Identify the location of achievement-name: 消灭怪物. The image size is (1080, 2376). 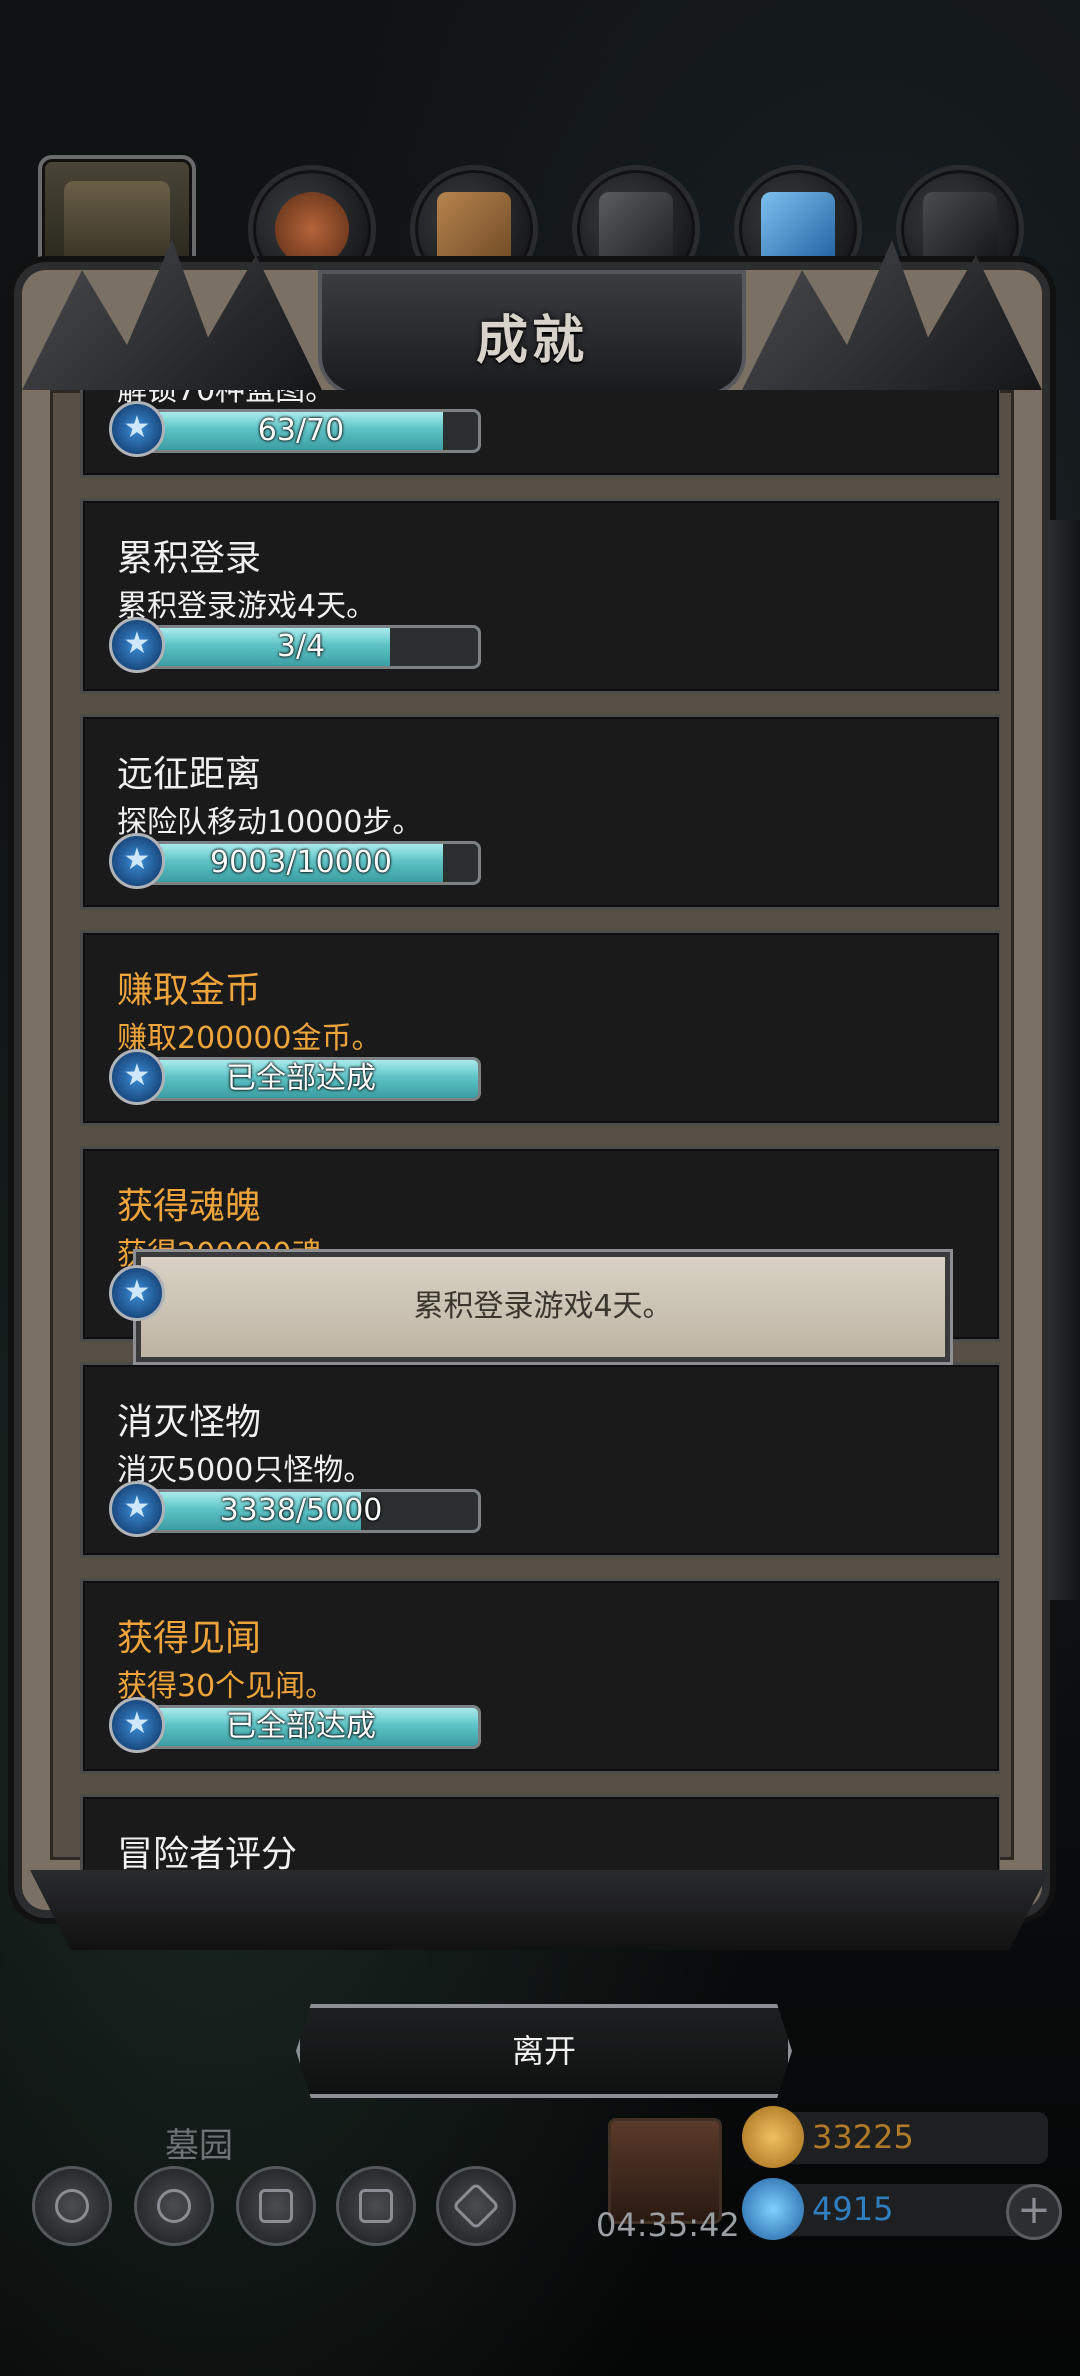
(189, 1422).